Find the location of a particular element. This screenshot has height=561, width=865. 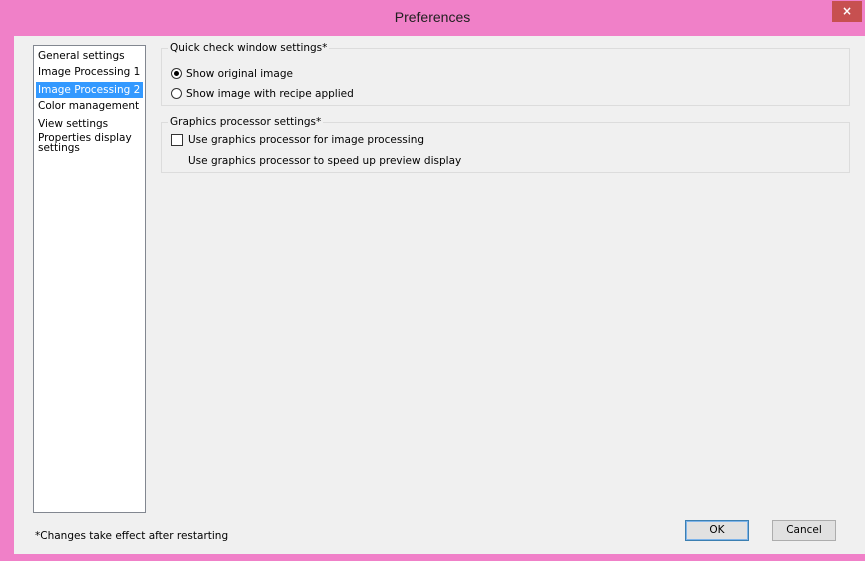

window-title: Preferences is located at coordinates (432, 17).